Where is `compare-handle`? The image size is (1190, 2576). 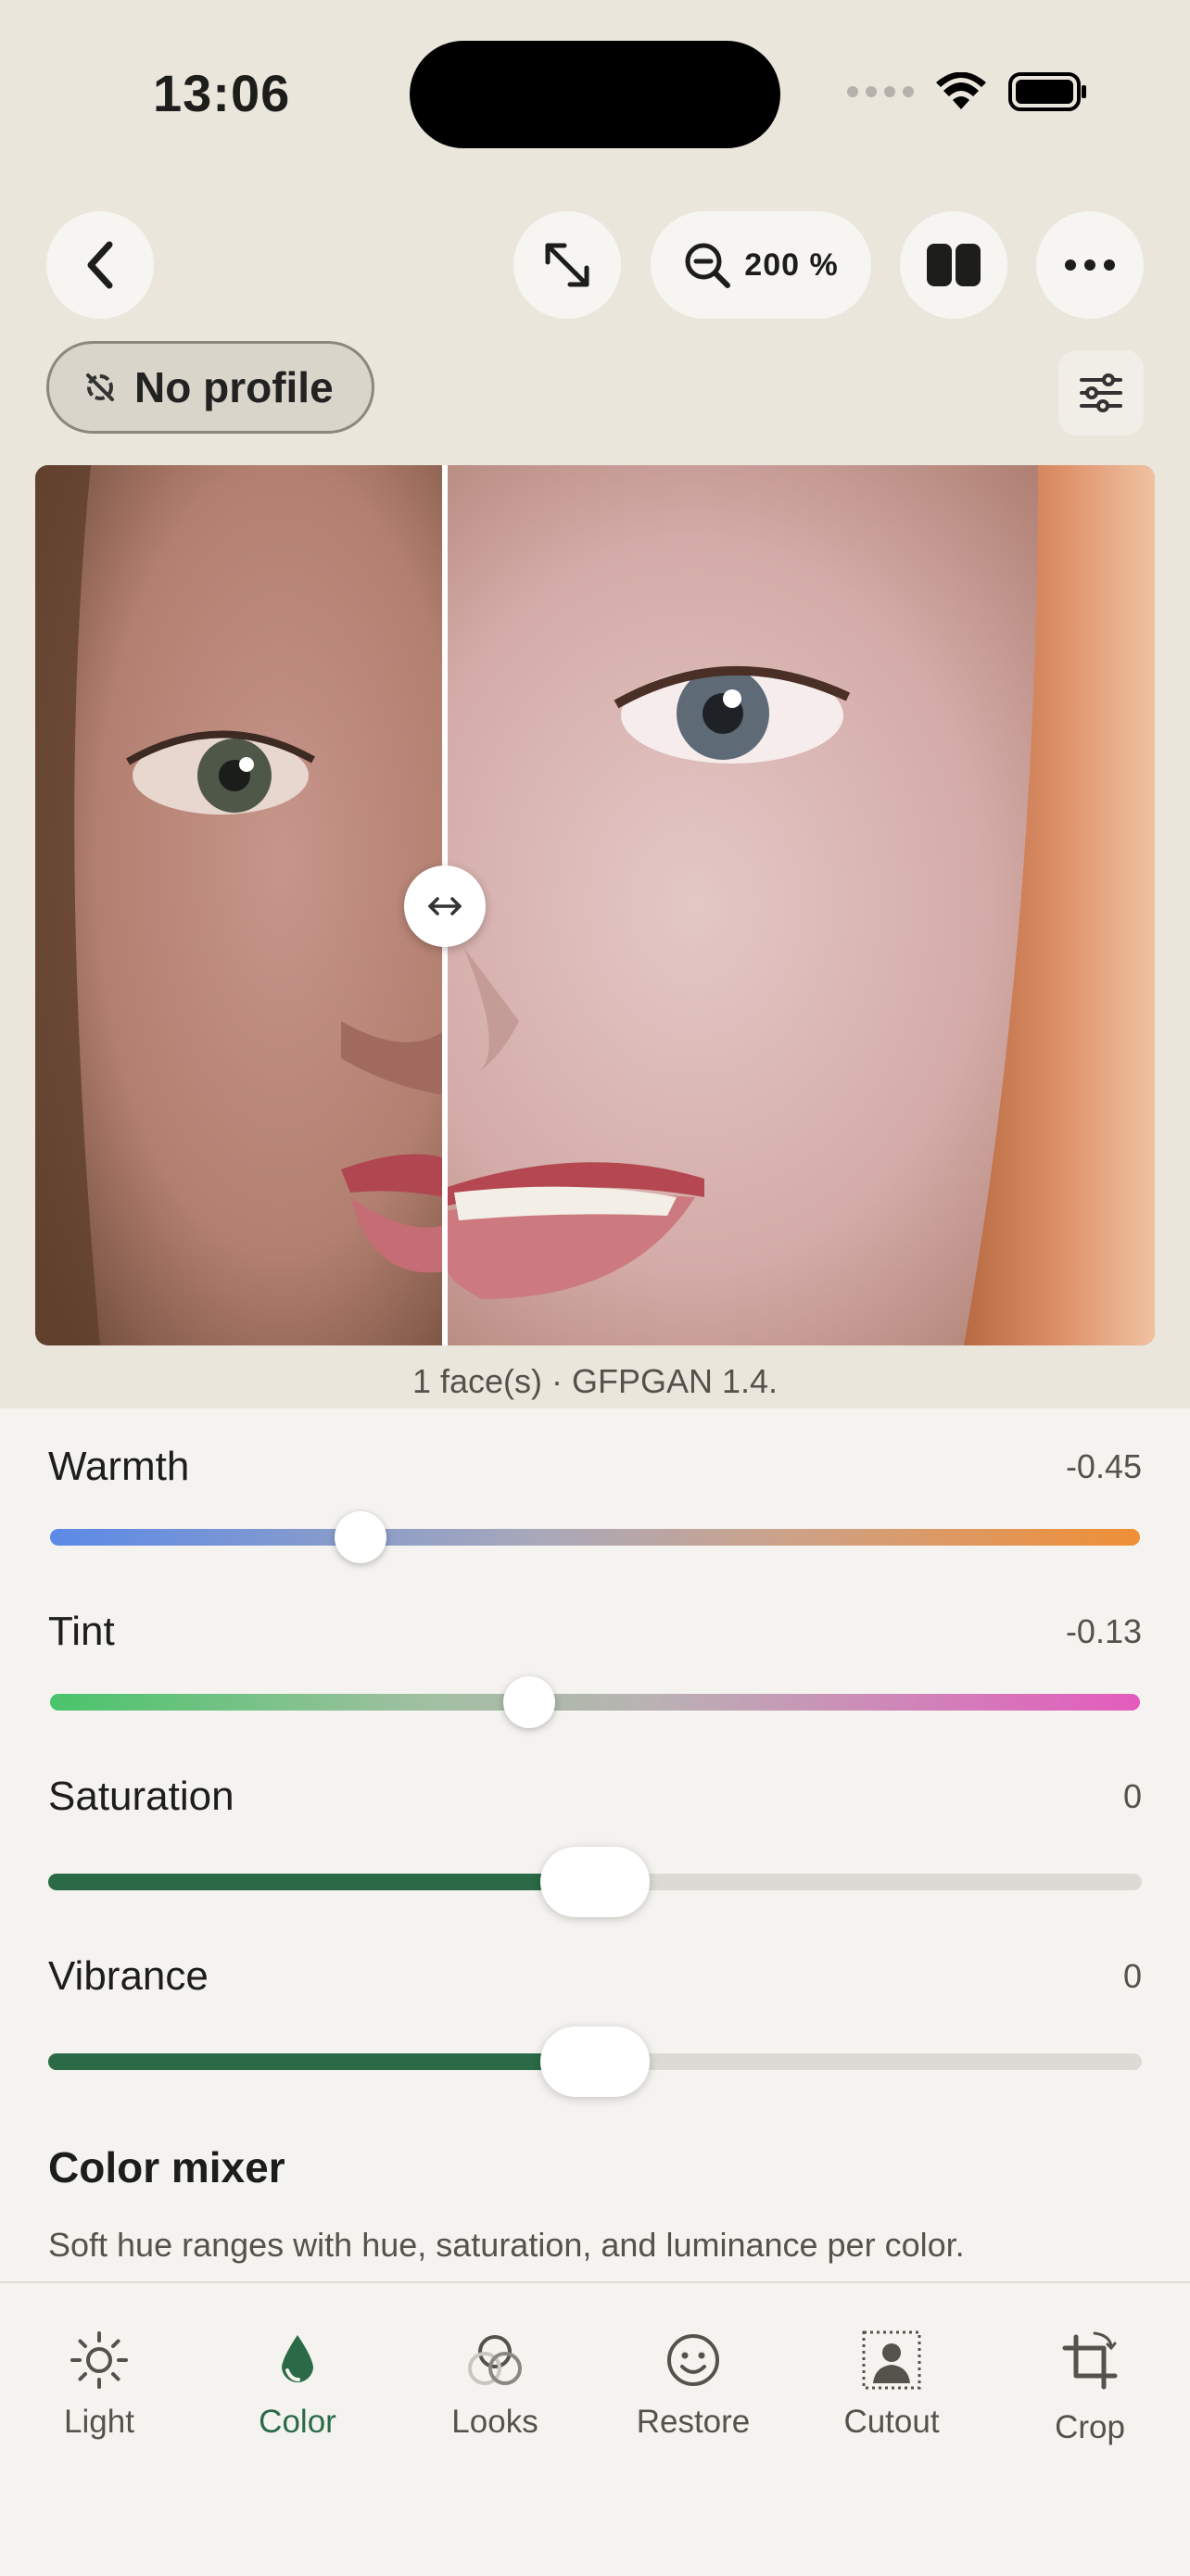
compare-handle is located at coordinates (445, 906).